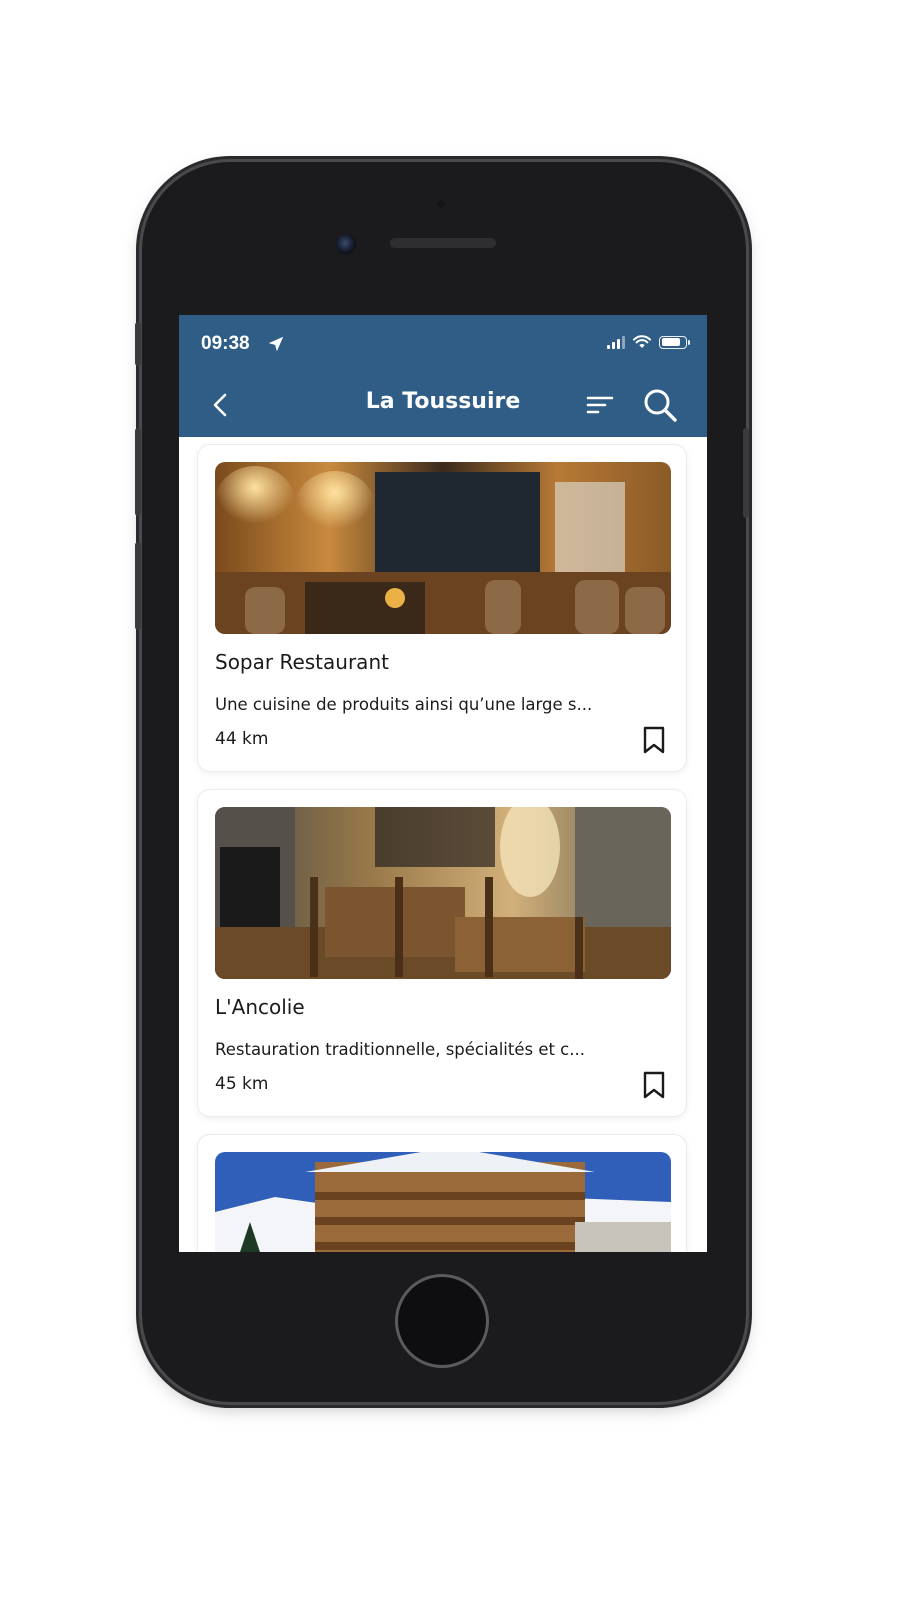 Image resolution: width=900 pixels, height=1598 pixels. Describe the element at coordinates (443, 243) in the screenshot. I see `earpiece-speaker` at that location.